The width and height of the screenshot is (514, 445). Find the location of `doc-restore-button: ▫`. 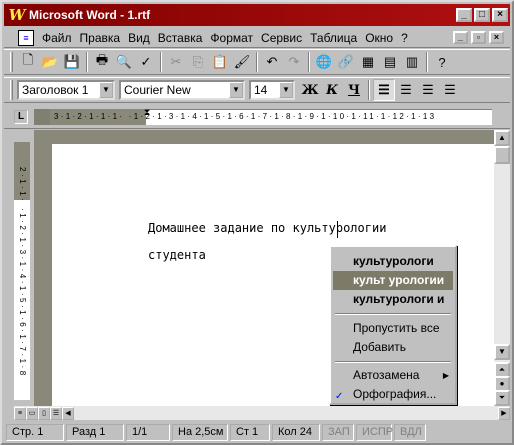

doc-restore-button: ▫ is located at coordinates (478, 37).